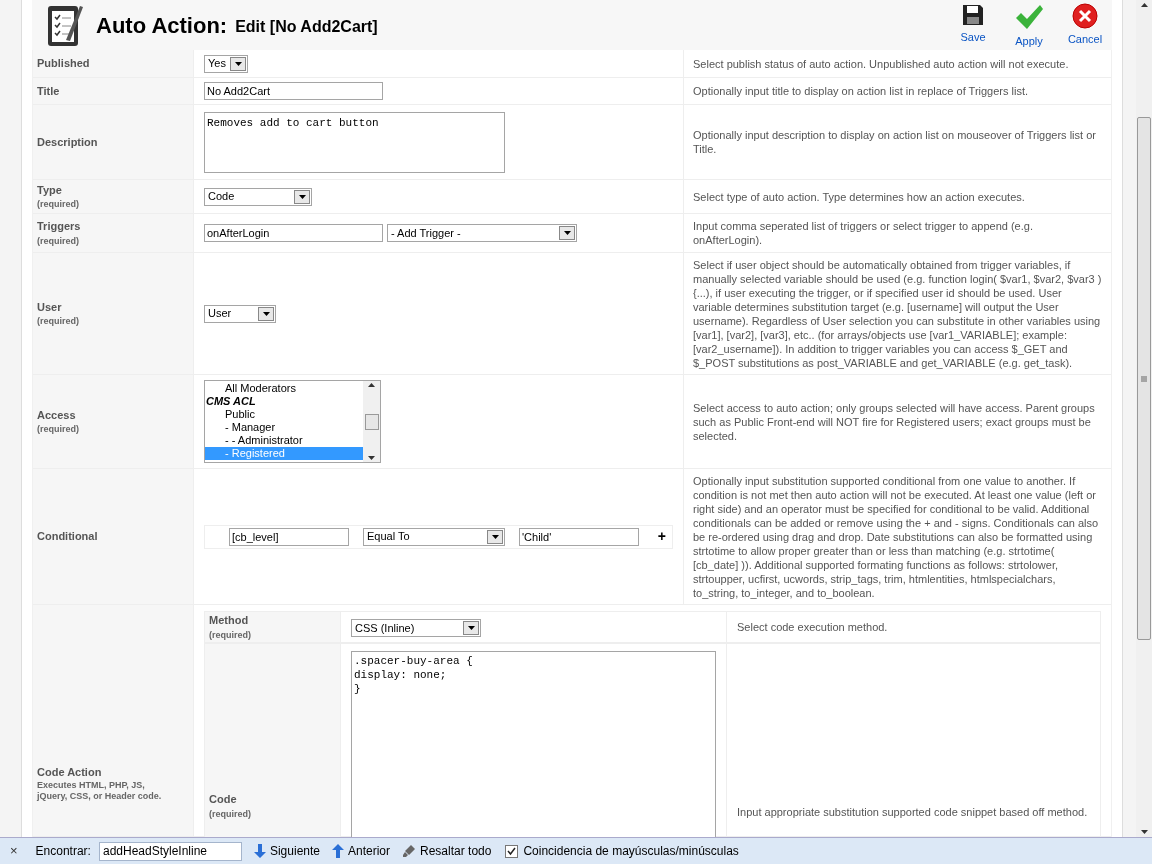  I want to click on field-description: Optionally input substitution supported conditional from one value to another. If condition is not met then auto action will not be executed. At least one value (left or right side) and an operator must be specified for conditional to be valid. Additional conditionals can be added or remove using the + and - signs. Conditionals can also be re-ordered using drag and drop. Date substitutions can also be formatted using strtotime to allow proper greater than or less than matching (e.g. strtotime( [cb_date] )). Additional supported formating functions as follows: strtolower, strtoupper, ucfirst, ucwords, strip_tags, trim, htmlentities, htmlspecialchars, to_string, to_integer, and to_boolean., so click(896, 536).